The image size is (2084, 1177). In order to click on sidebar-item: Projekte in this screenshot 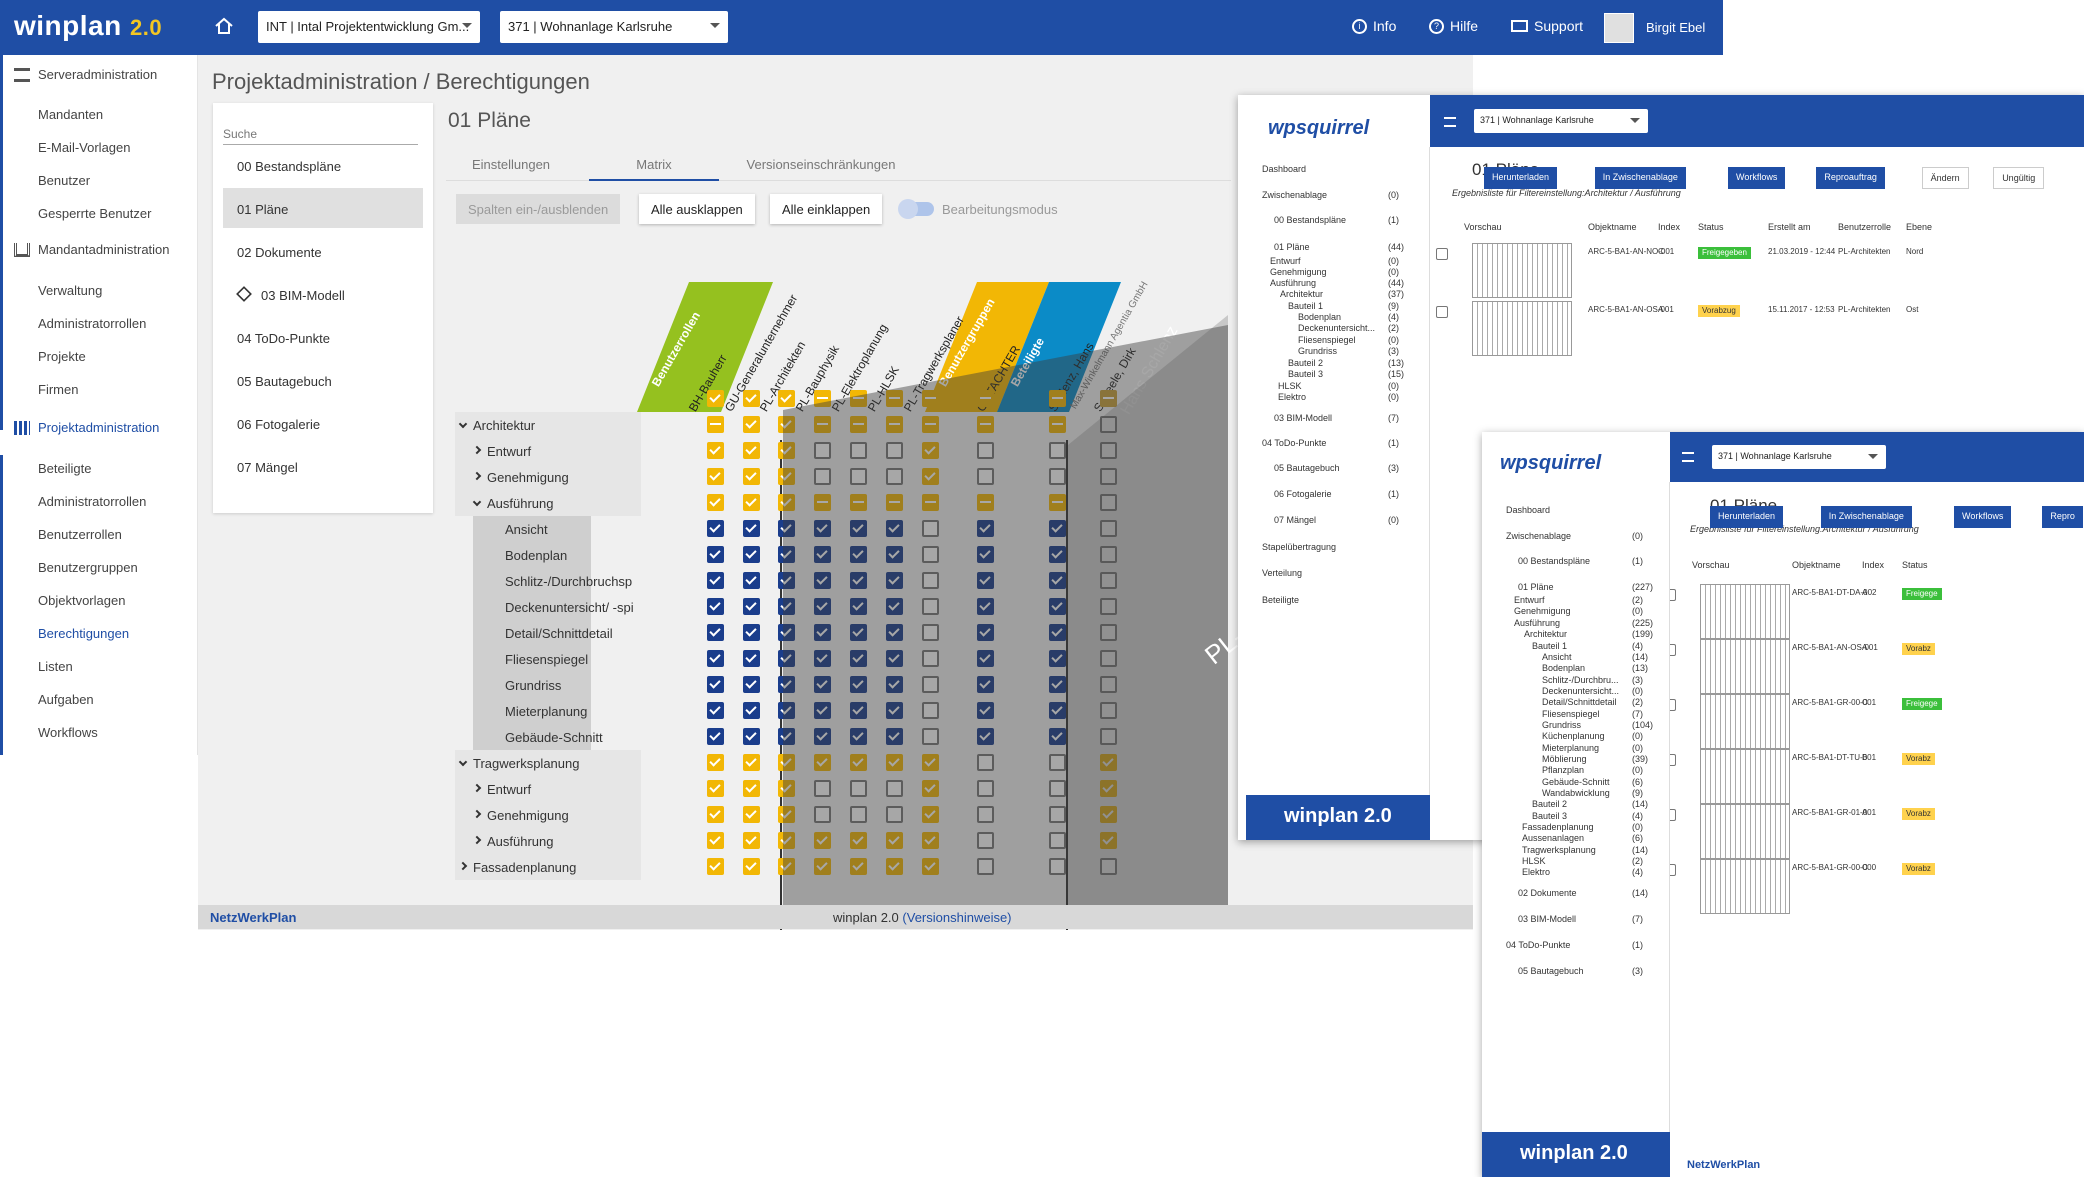, I will do `click(62, 356)`.